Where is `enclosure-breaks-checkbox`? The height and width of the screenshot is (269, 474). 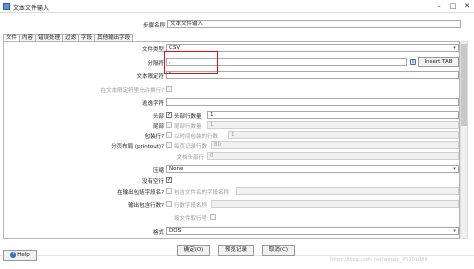
enclosure-breaks-checkbox is located at coordinates (169, 89).